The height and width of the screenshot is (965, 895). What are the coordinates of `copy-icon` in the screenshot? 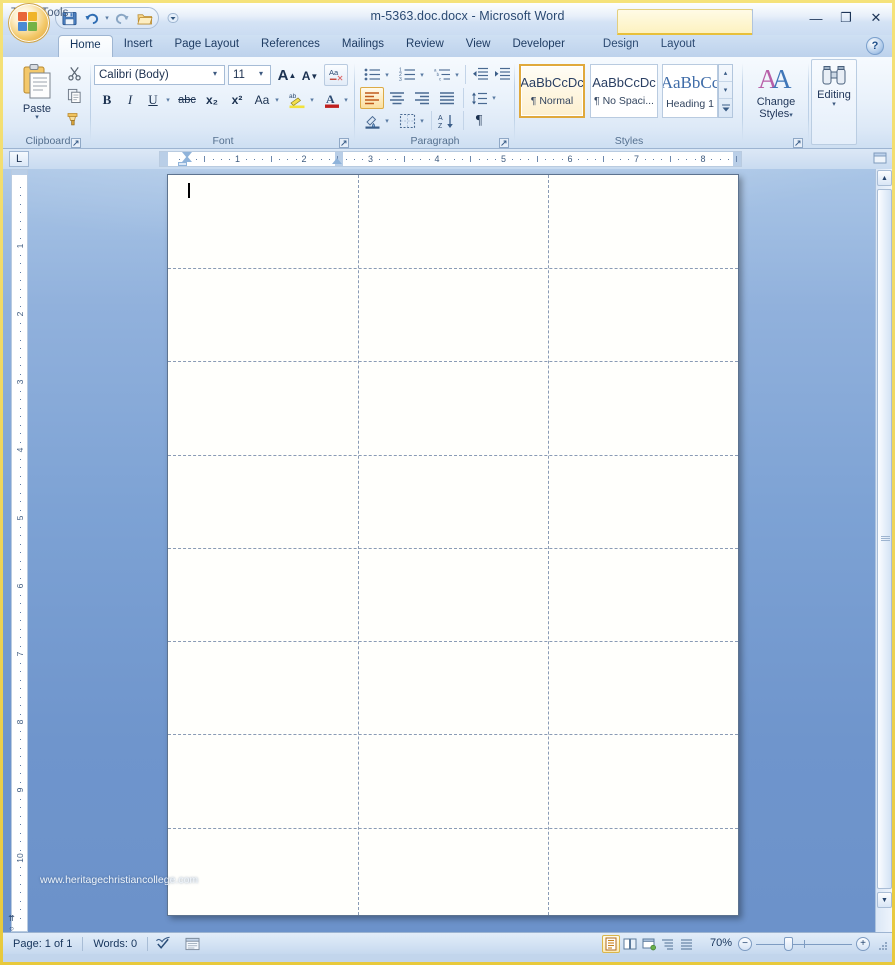 It's located at (74, 95).